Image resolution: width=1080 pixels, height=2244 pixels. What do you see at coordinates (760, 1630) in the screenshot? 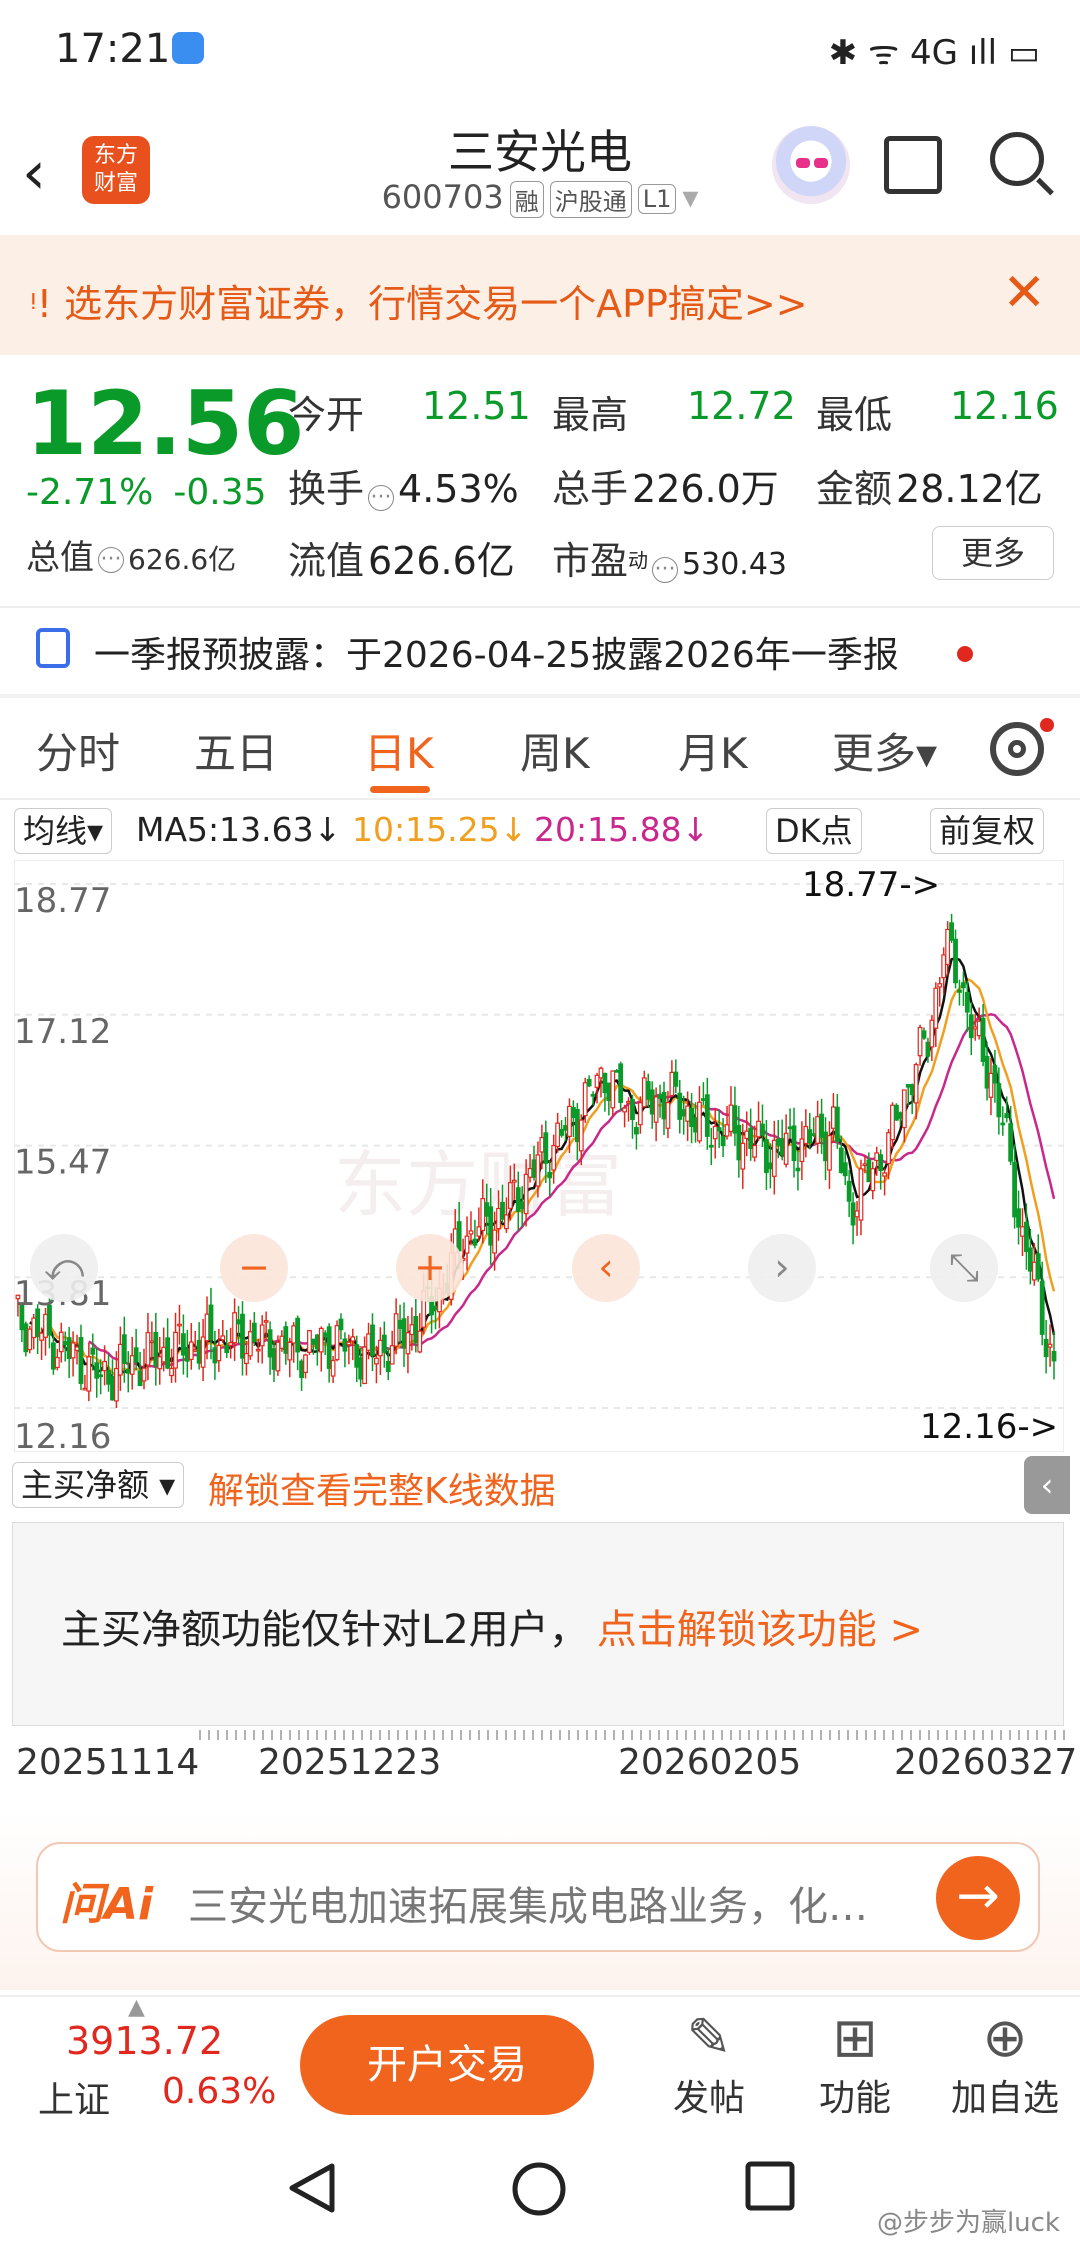
I see `unlock-feature-link: 点击解锁该功能 >` at bounding box center [760, 1630].